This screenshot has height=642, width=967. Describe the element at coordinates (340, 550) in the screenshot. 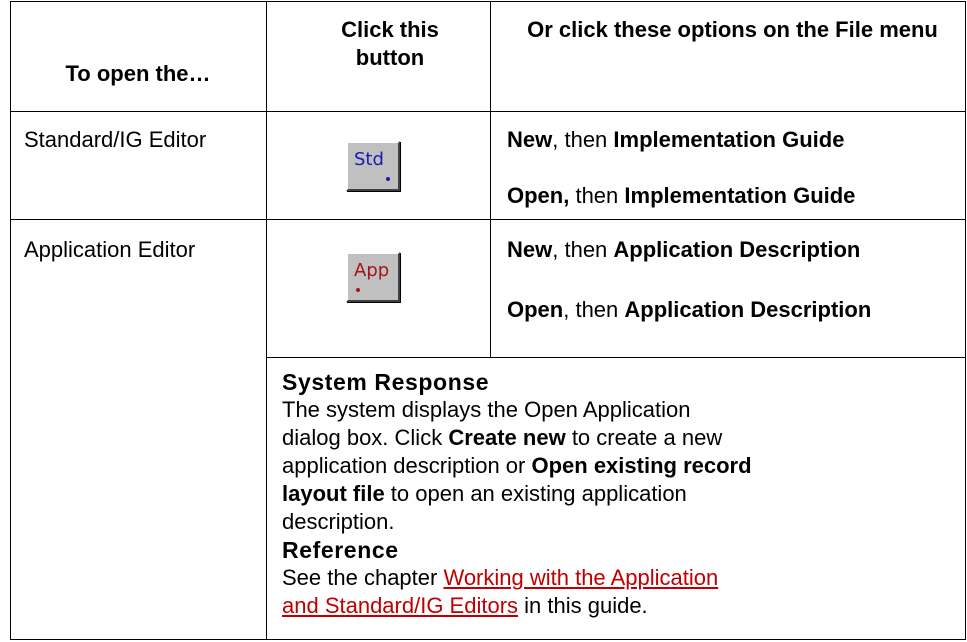

I see `reference-heading: Reference` at that location.